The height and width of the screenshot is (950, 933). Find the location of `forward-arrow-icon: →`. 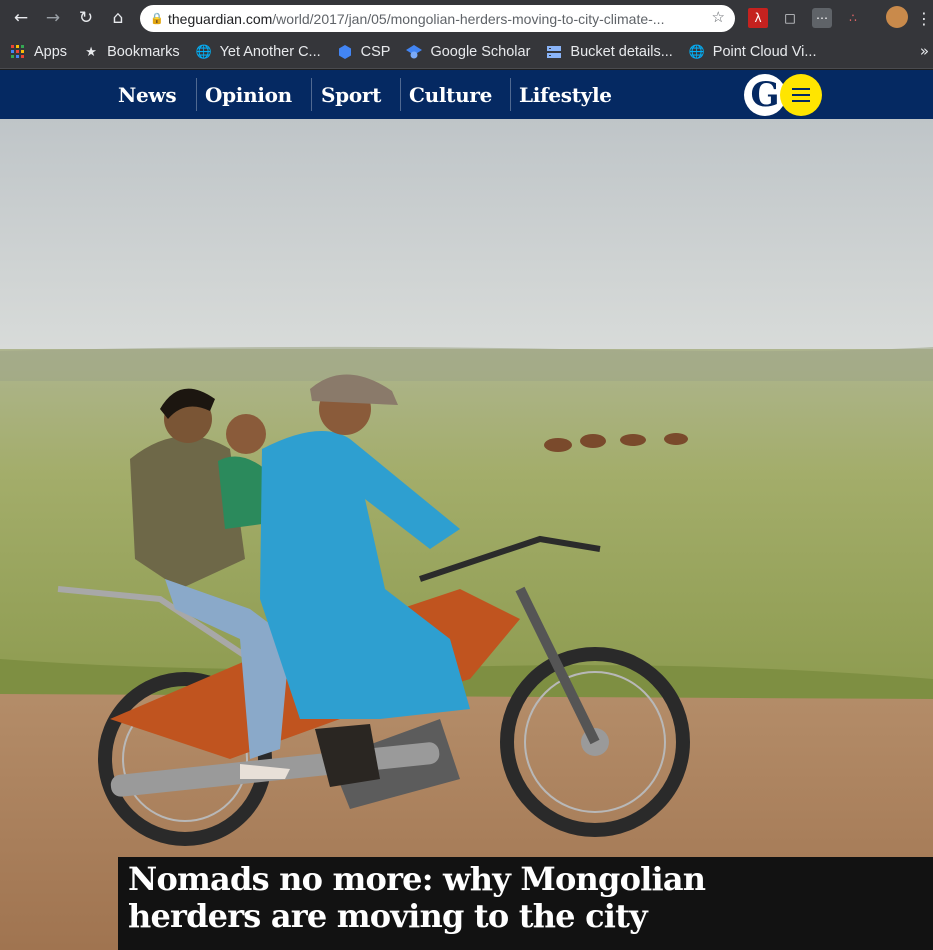

forward-arrow-icon: → is located at coordinates (53, 18).